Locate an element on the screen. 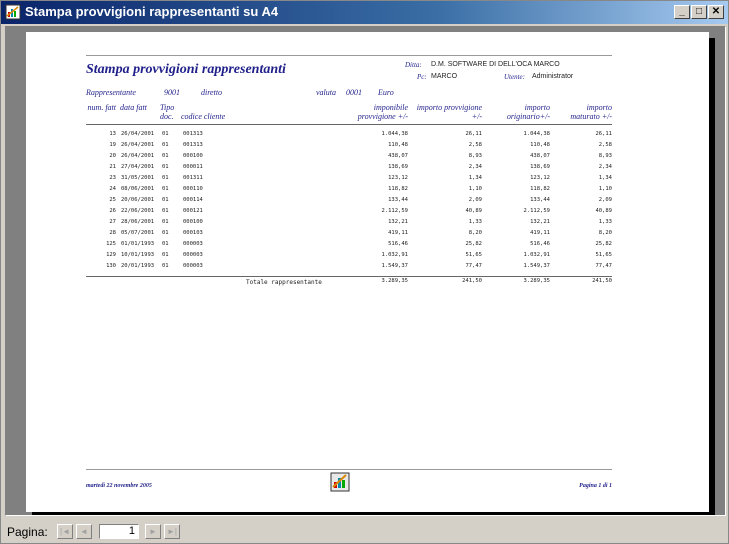  rappresentante-label: Rappresentante is located at coordinates (111, 92).